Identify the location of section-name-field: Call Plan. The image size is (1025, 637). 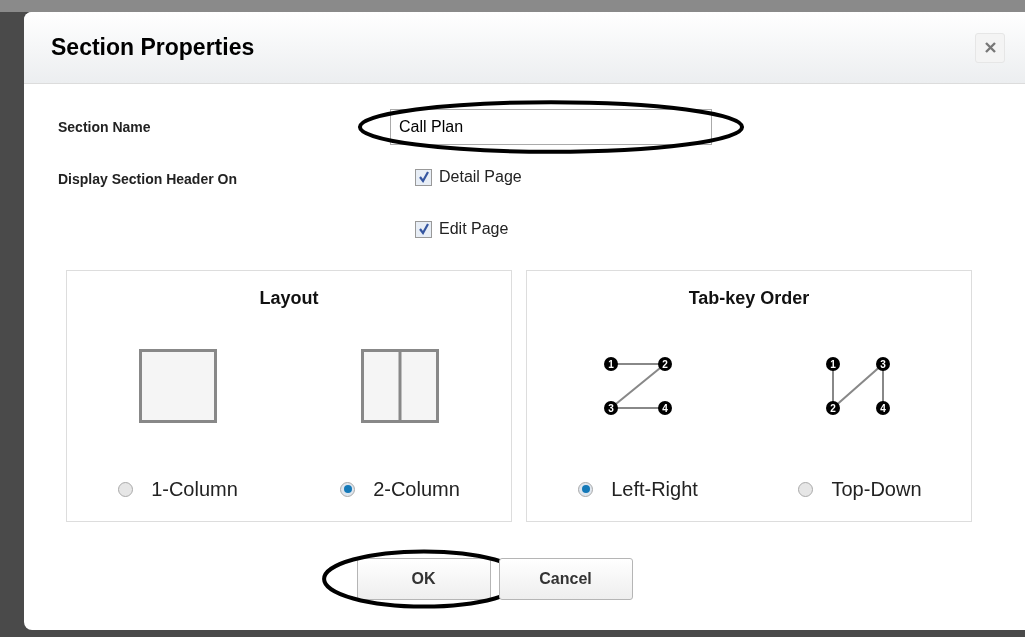
(551, 127).